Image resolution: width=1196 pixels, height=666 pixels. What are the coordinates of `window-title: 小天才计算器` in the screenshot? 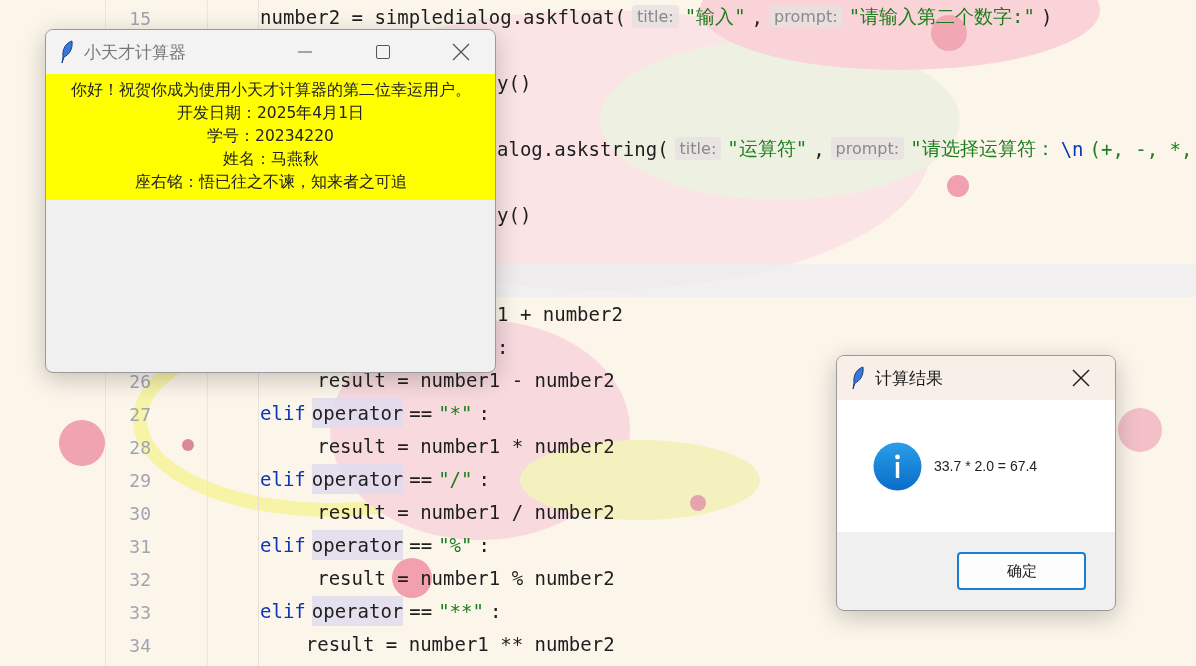 It's located at (135, 52).